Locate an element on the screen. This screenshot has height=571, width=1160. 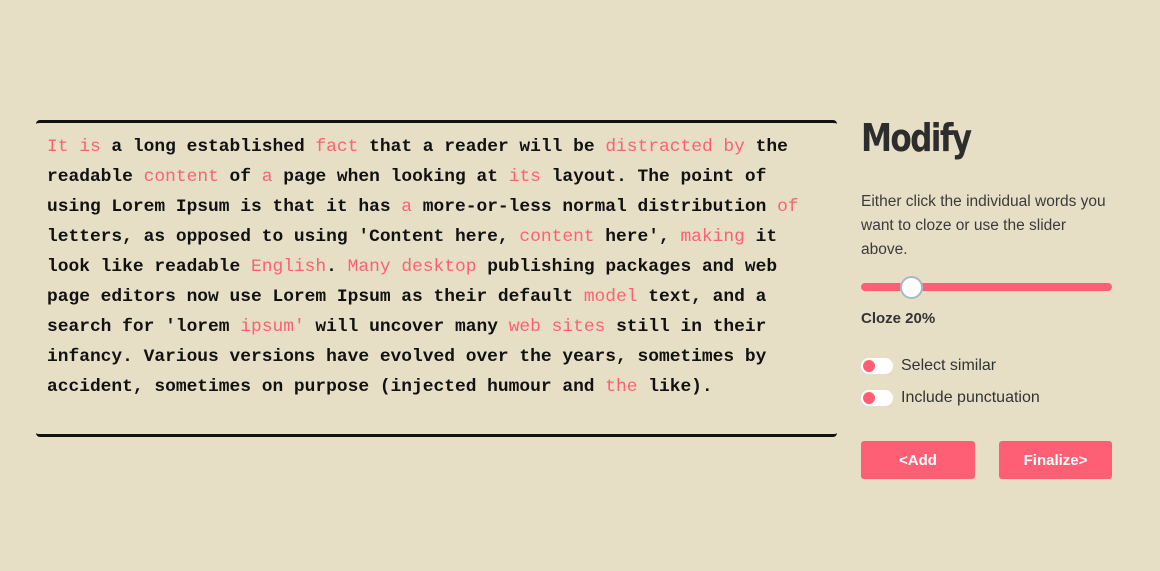
panel-title: Modify is located at coordinates (916, 138).